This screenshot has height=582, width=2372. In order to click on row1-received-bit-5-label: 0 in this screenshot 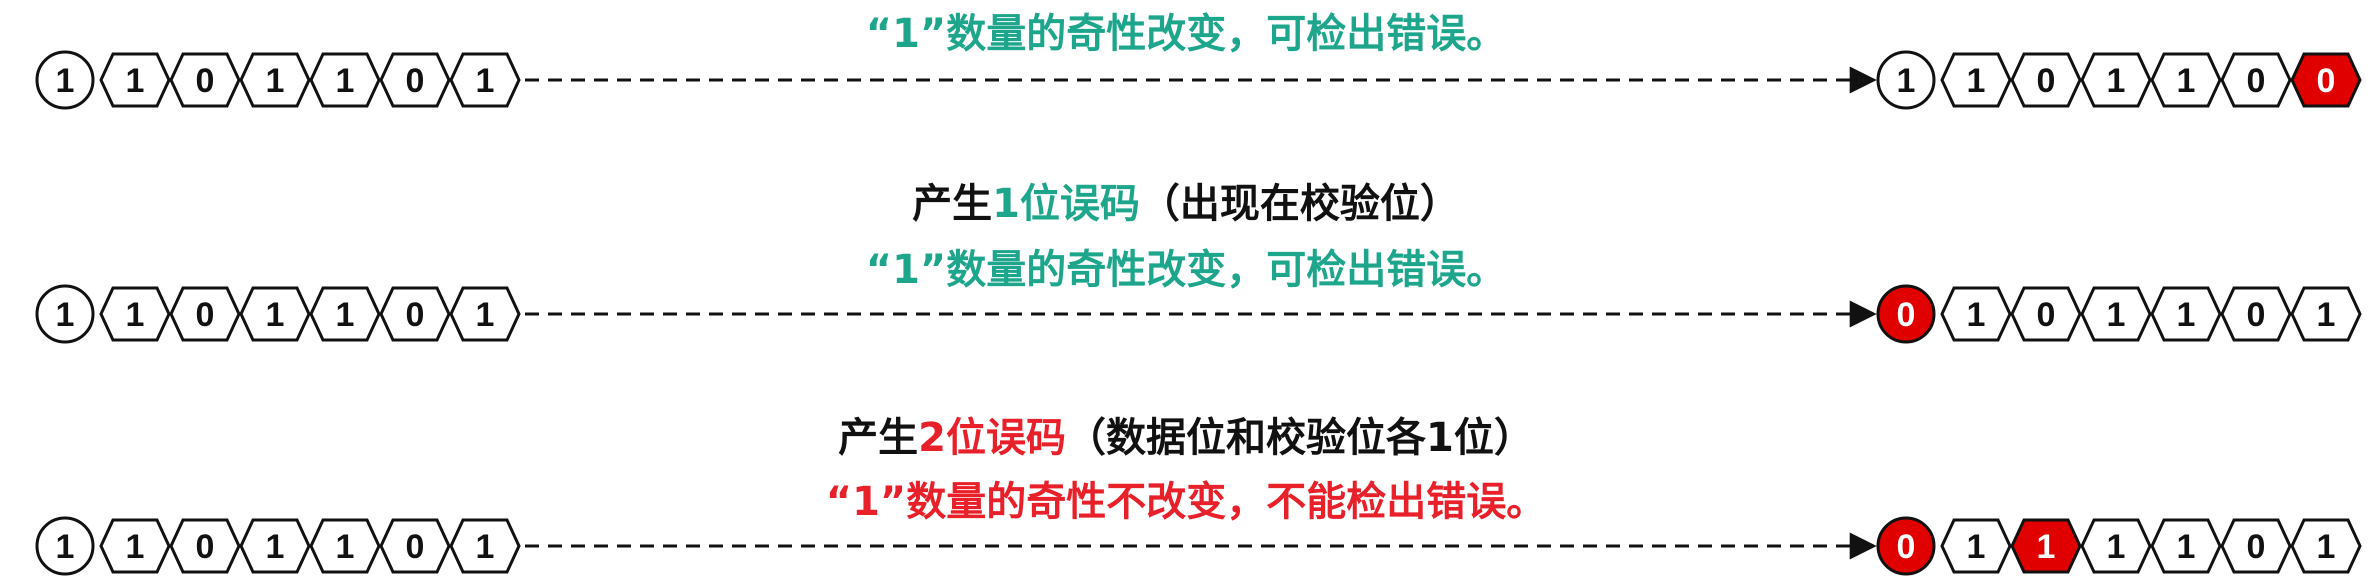, I will do `click(2256, 81)`.